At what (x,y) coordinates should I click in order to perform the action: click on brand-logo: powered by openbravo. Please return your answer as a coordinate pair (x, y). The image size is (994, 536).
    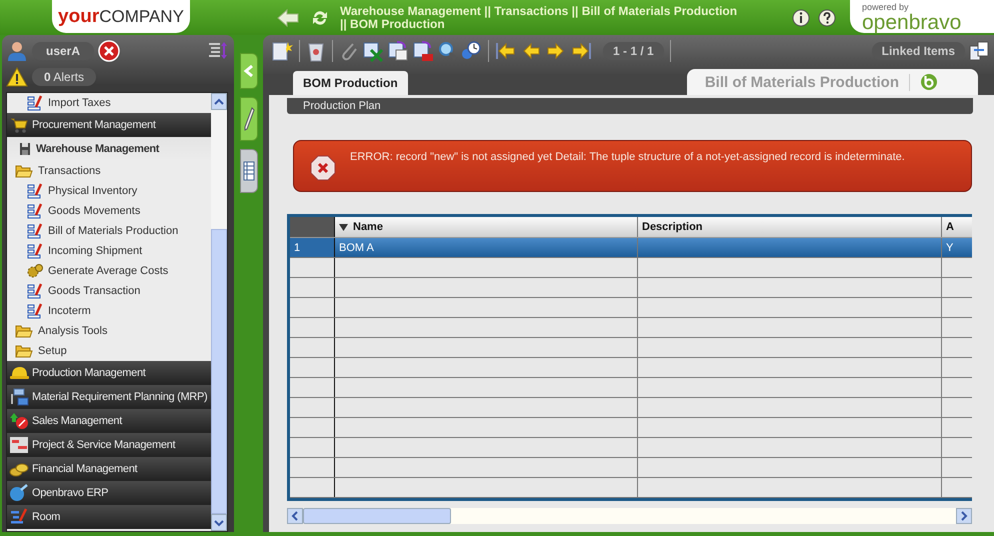
    Looking at the image, I should click on (922, 16).